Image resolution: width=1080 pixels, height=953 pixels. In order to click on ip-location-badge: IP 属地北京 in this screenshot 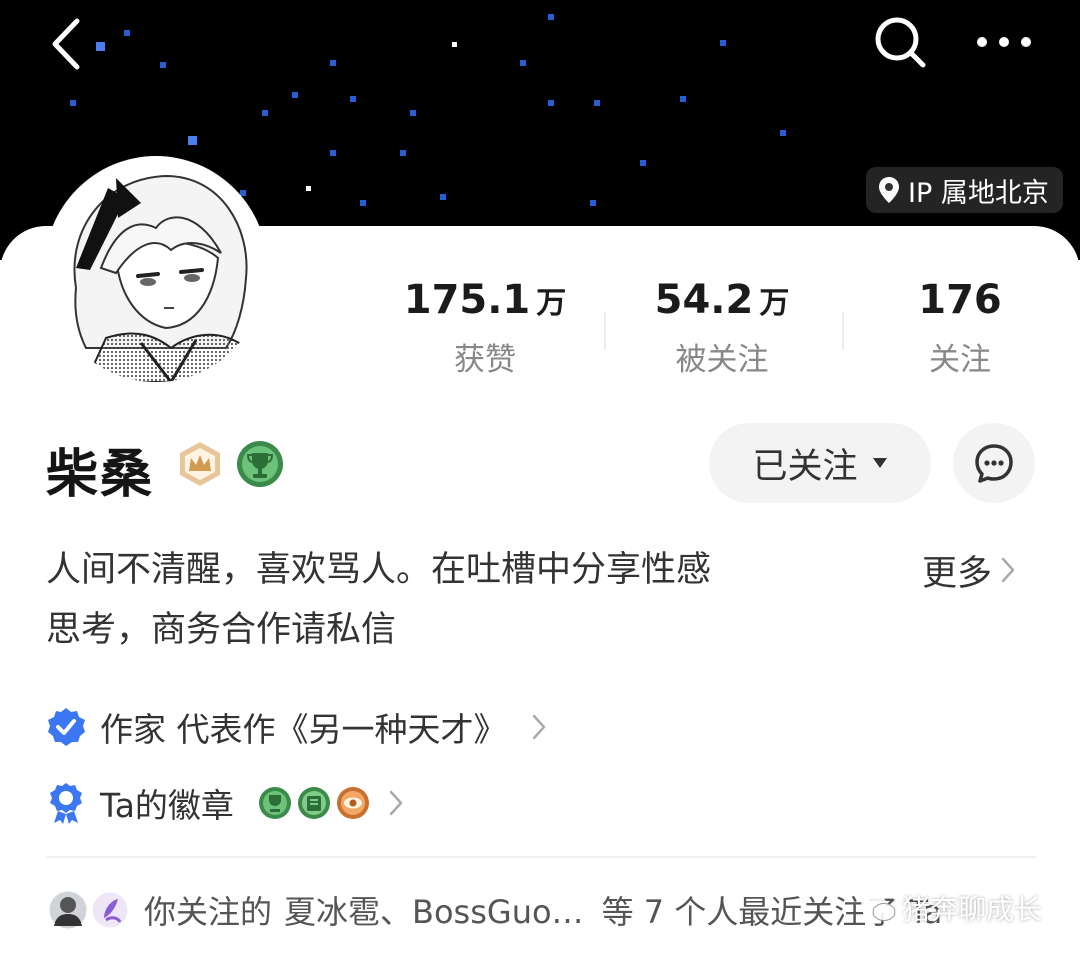, I will do `click(964, 190)`.